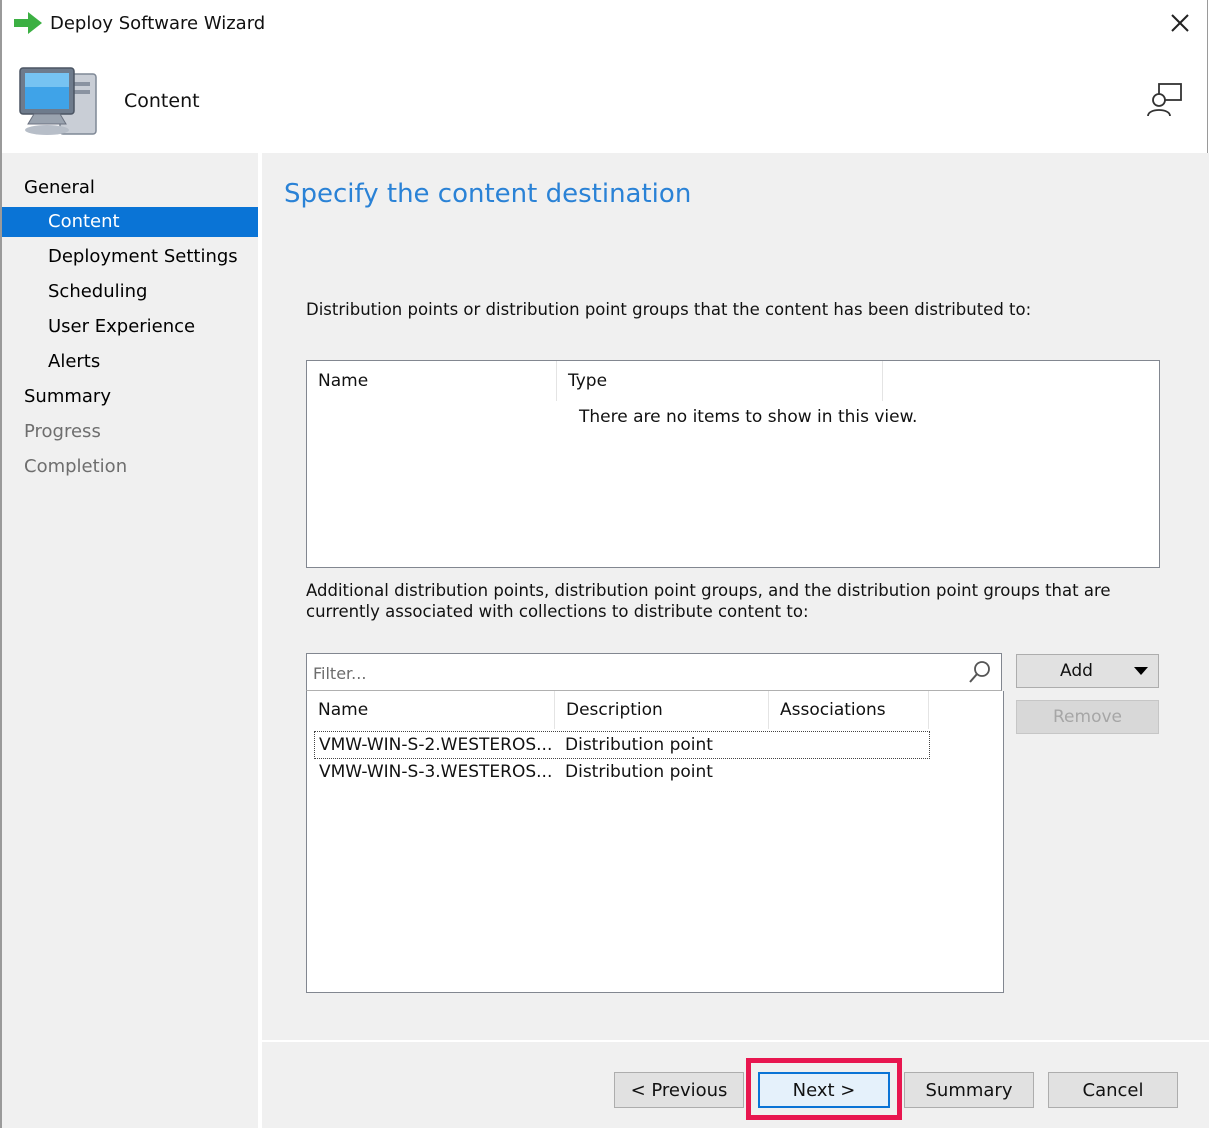 The height and width of the screenshot is (1128, 1214). What do you see at coordinates (720, 381) in the screenshot?
I see `column-header-type: Type` at bounding box center [720, 381].